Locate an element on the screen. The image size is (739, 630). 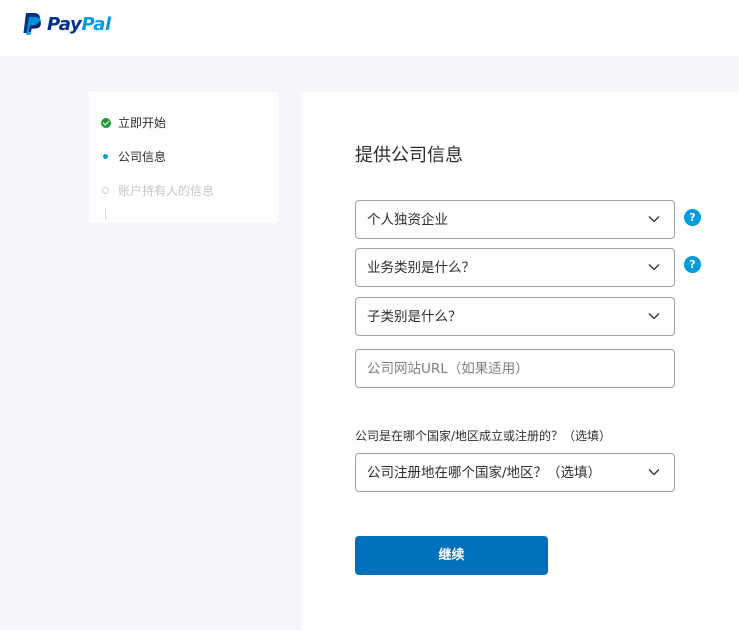
country-value: 公司注册地在哪个国家/地区？（选填） is located at coordinates (484, 473).